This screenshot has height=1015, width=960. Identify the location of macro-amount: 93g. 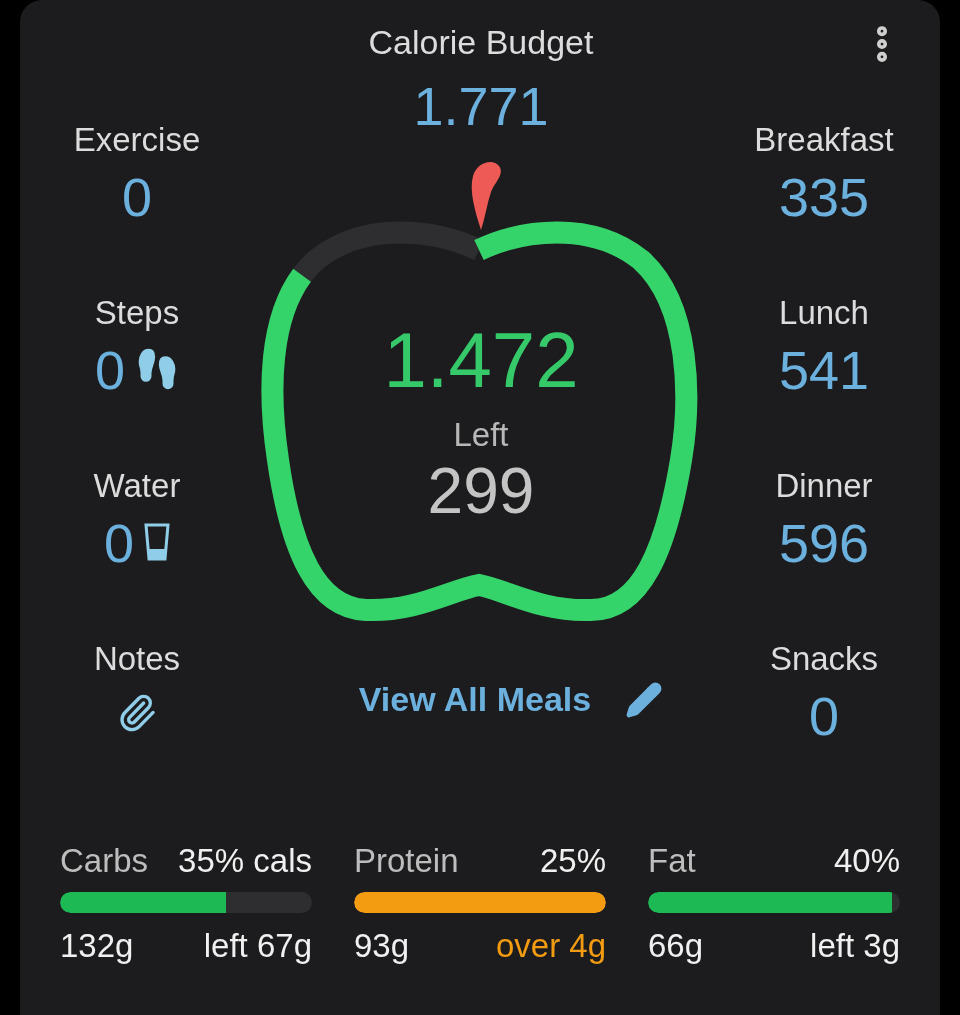
(382, 946).